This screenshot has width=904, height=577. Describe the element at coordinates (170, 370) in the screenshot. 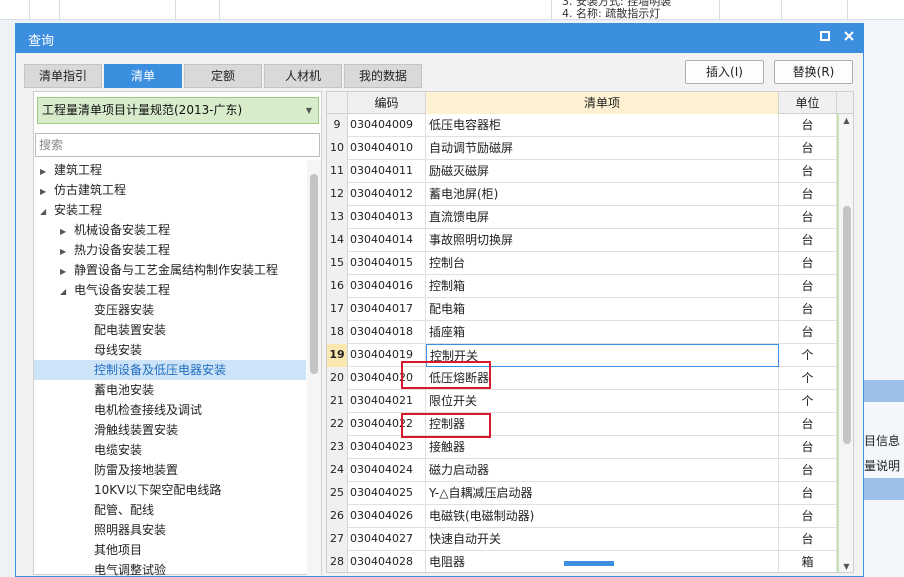

I see `tree-node: 控制设备及低压电器安装` at that location.